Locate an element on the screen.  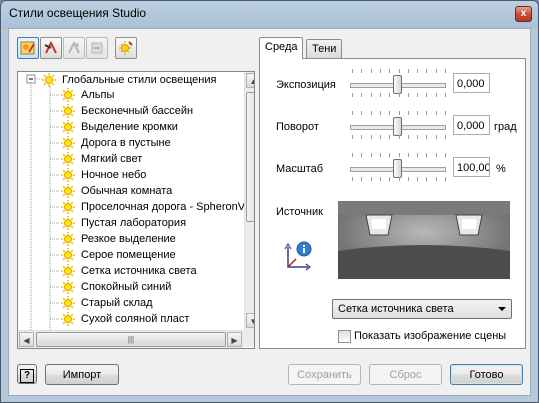
rotation-unit: град is located at coordinates (505, 127).